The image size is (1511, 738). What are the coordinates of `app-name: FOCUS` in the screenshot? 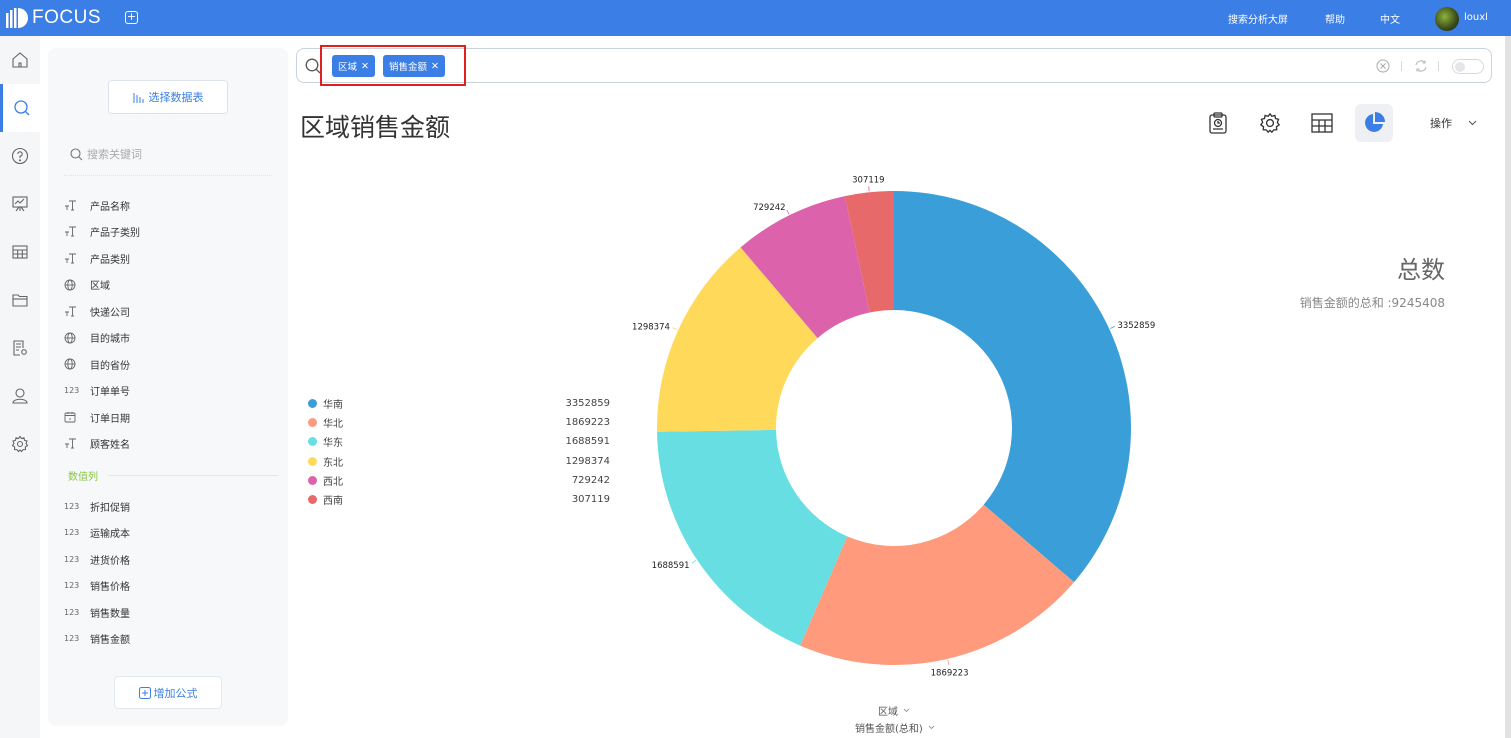 It's located at (66, 17).